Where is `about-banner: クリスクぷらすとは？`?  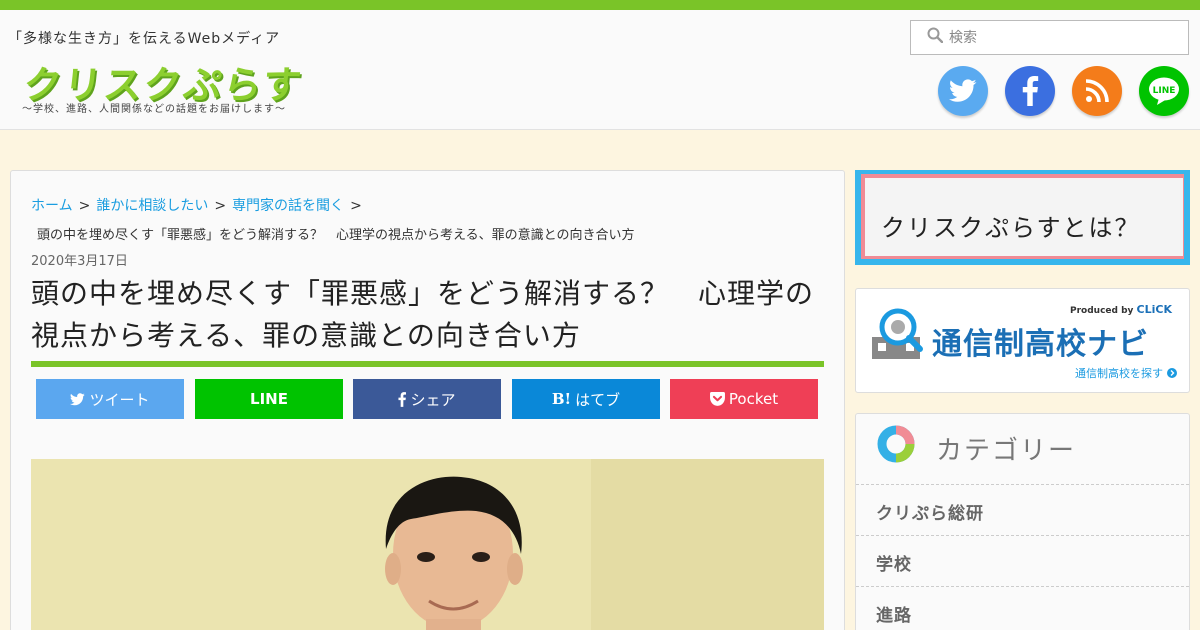
about-banner: クリスクぷらすとは？ is located at coordinates (1022, 217).